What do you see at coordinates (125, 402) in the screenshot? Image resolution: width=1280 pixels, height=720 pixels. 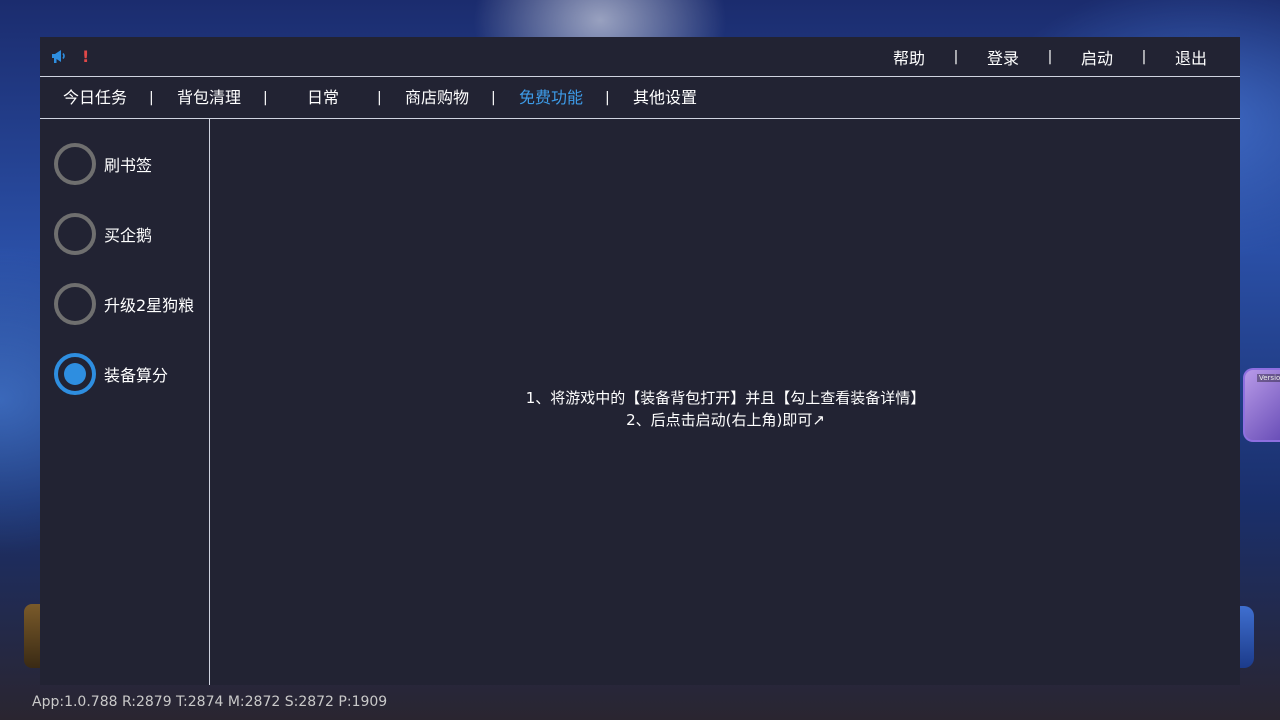 I see `sidebar: 刷书签 买企鹅 升级2星狗粮 装备算分` at bounding box center [125, 402].